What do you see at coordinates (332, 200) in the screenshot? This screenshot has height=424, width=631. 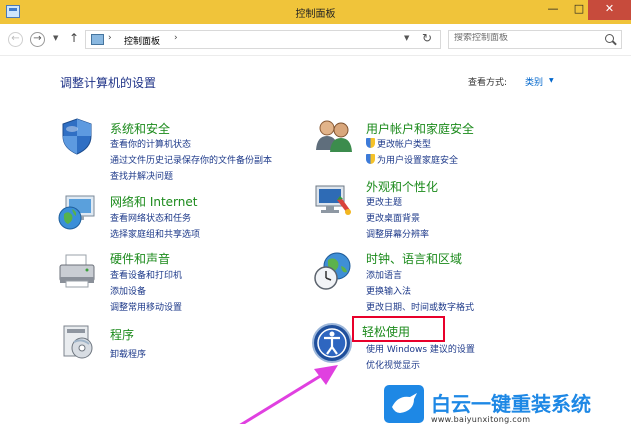 I see `appearance-icon` at bounding box center [332, 200].